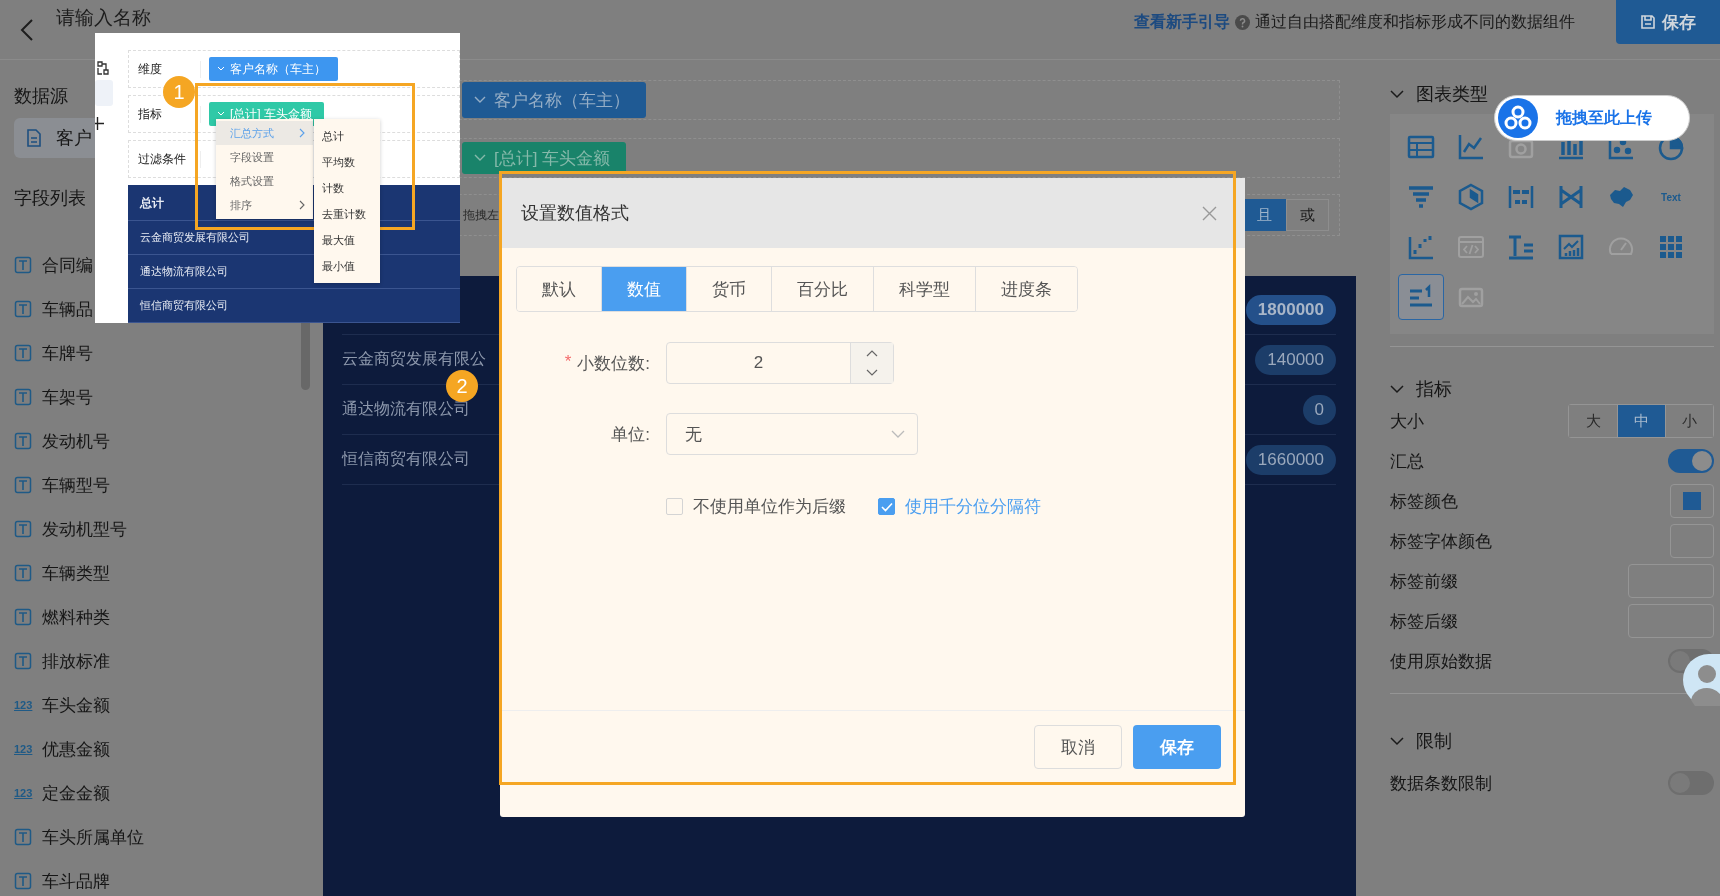 The width and height of the screenshot is (1720, 896). I want to click on checkbox-label: 使用千分位分隔符, so click(973, 506).